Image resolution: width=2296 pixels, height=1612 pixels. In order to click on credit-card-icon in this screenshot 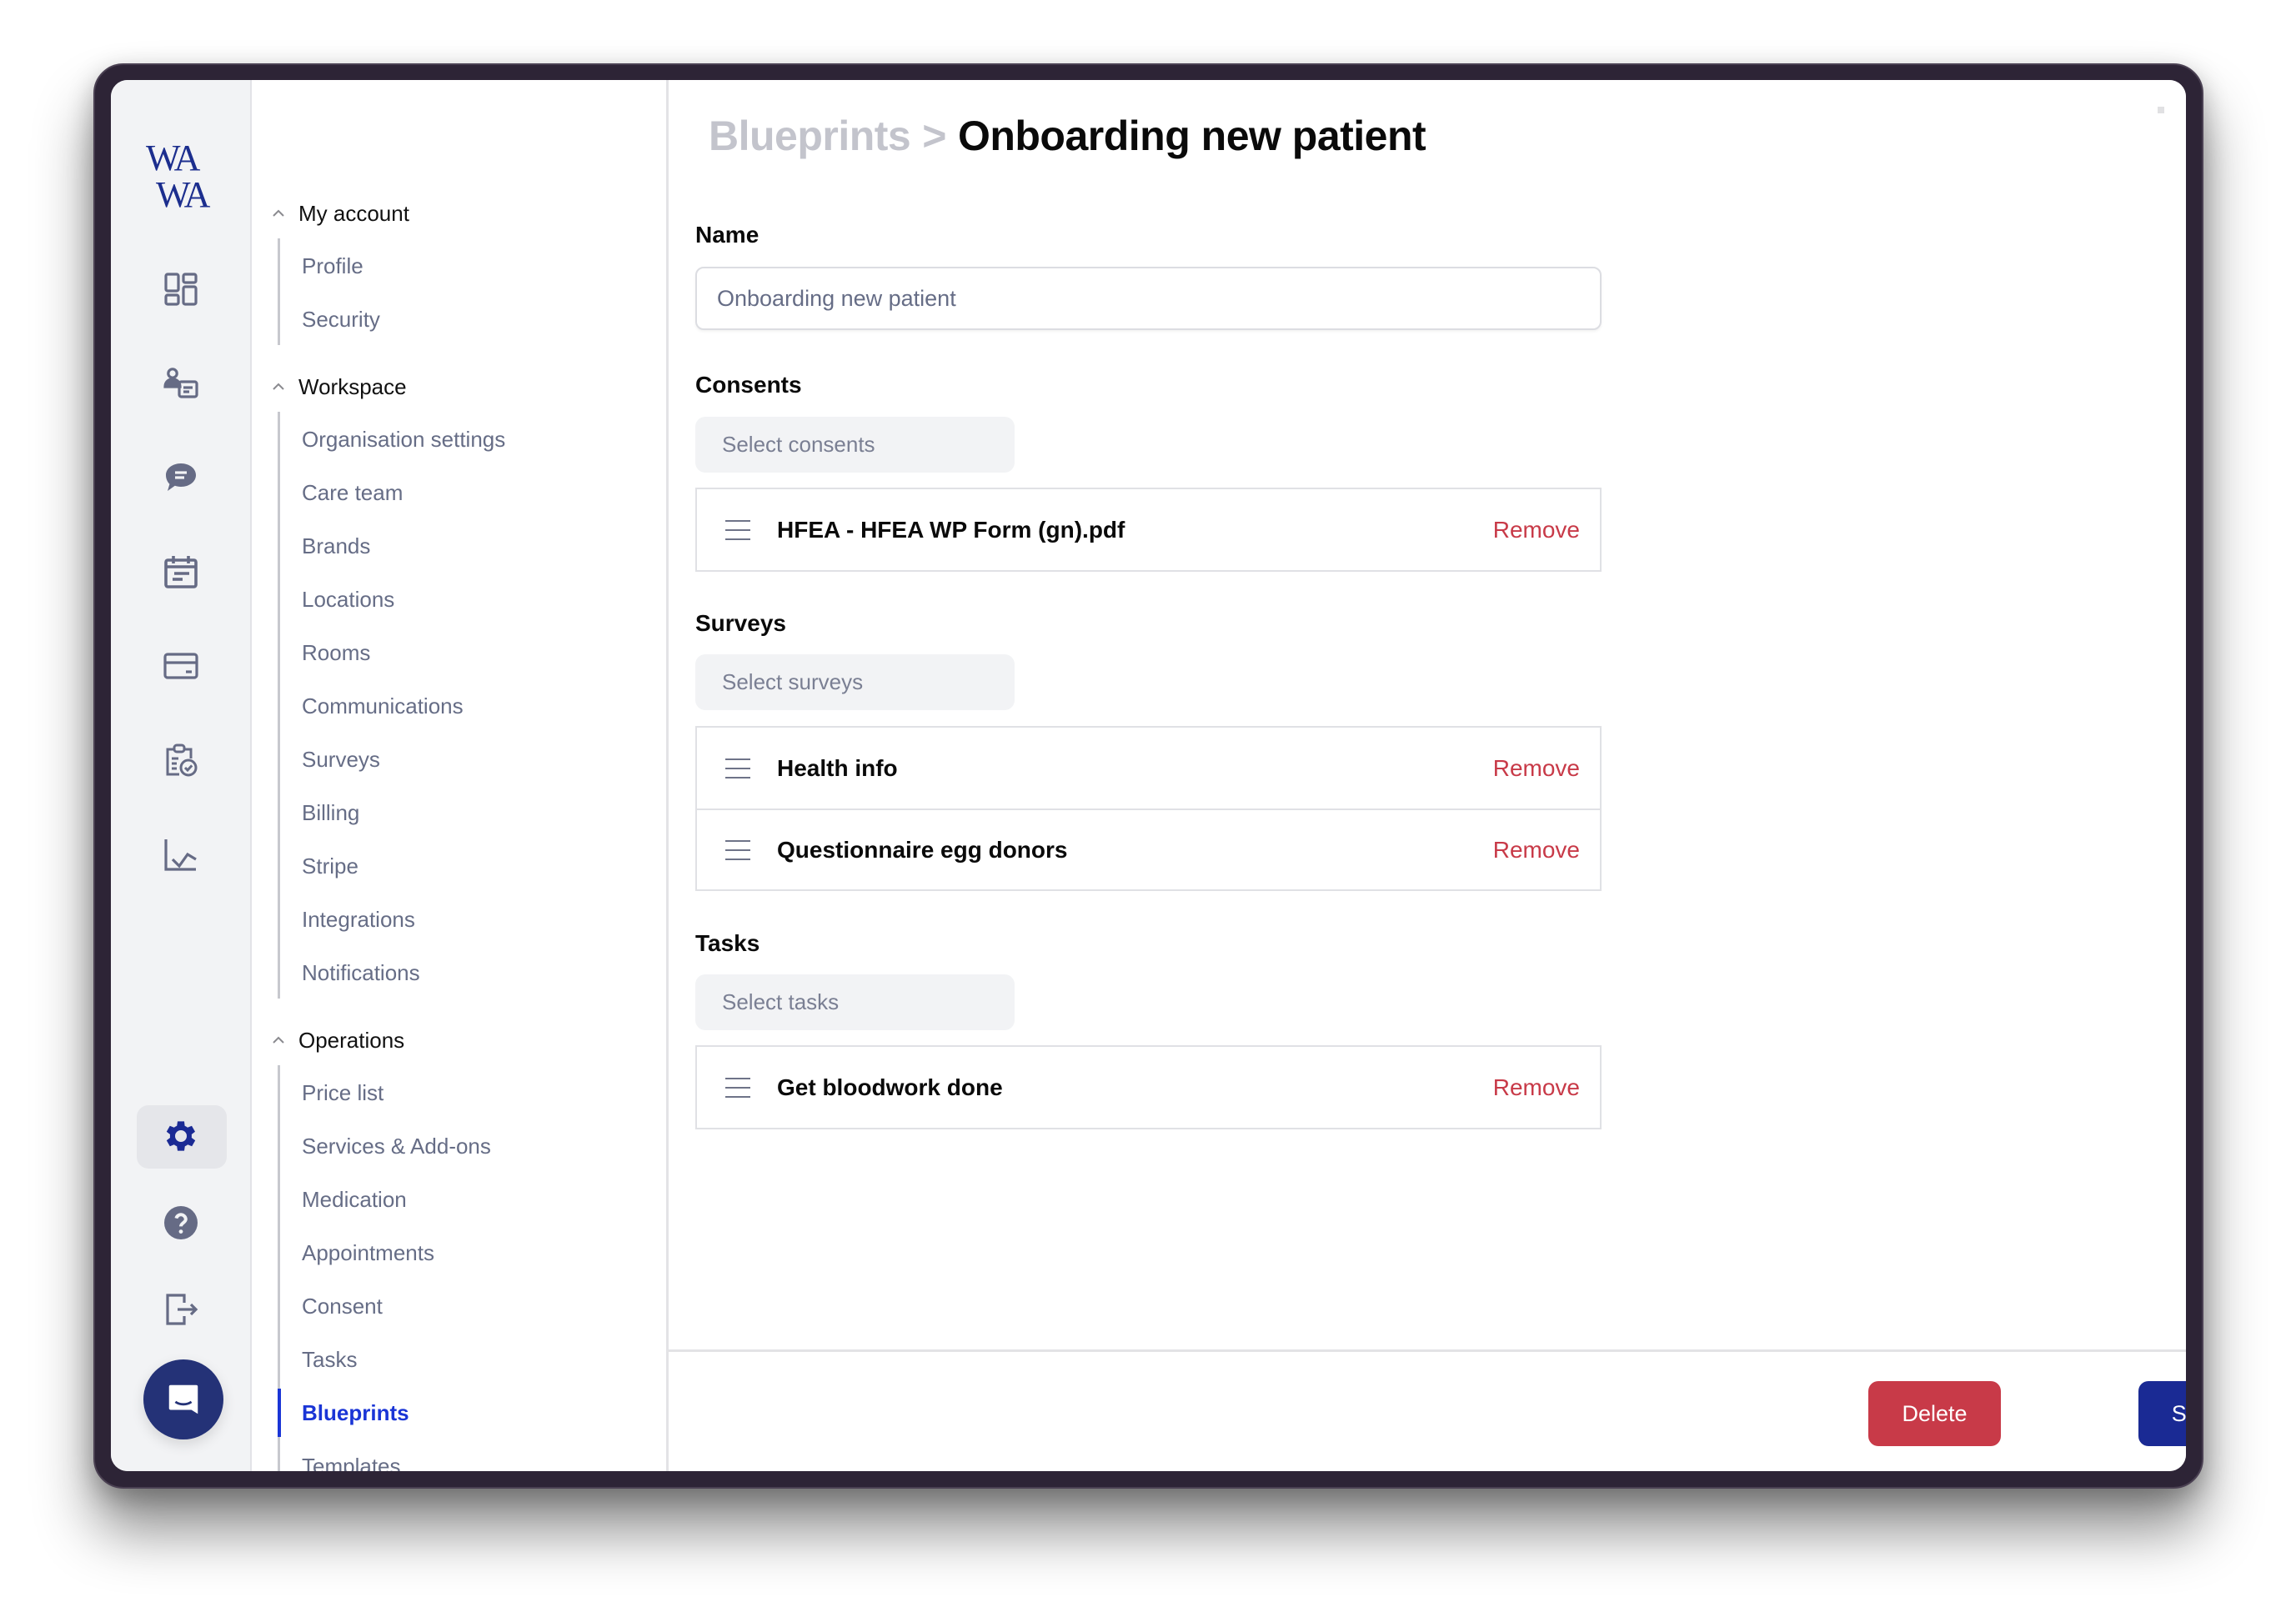, I will do `click(180, 666)`.